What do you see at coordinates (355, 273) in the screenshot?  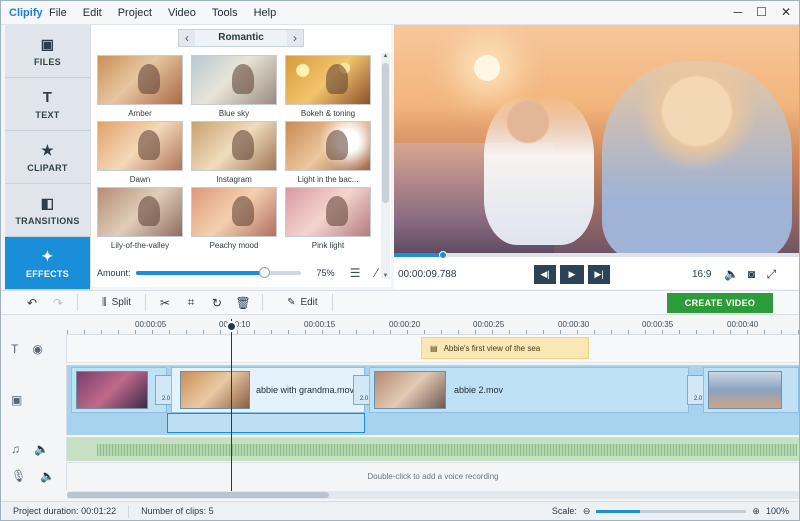 I see `adjust-settings-icon: ☰` at bounding box center [355, 273].